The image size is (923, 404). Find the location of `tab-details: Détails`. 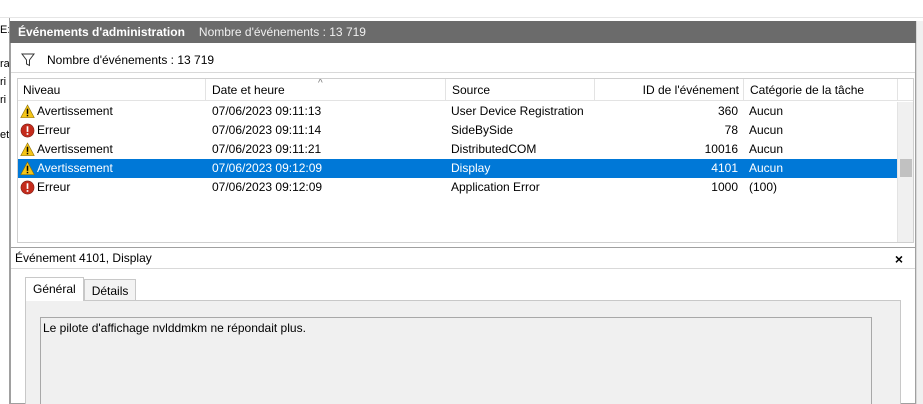

tab-details: Détails is located at coordinates (110, 290).